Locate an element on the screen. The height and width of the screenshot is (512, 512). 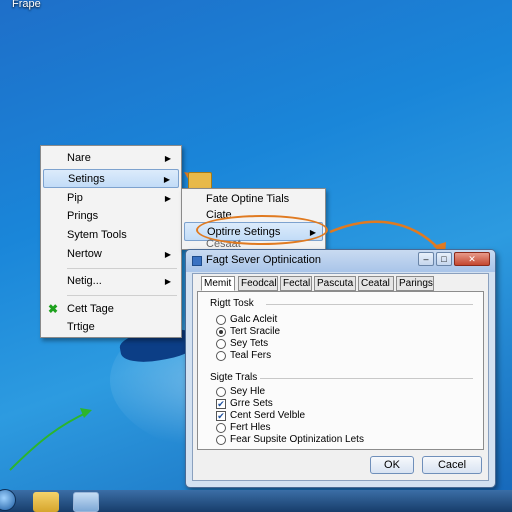
app-icon is located at coordinates (197, 261).